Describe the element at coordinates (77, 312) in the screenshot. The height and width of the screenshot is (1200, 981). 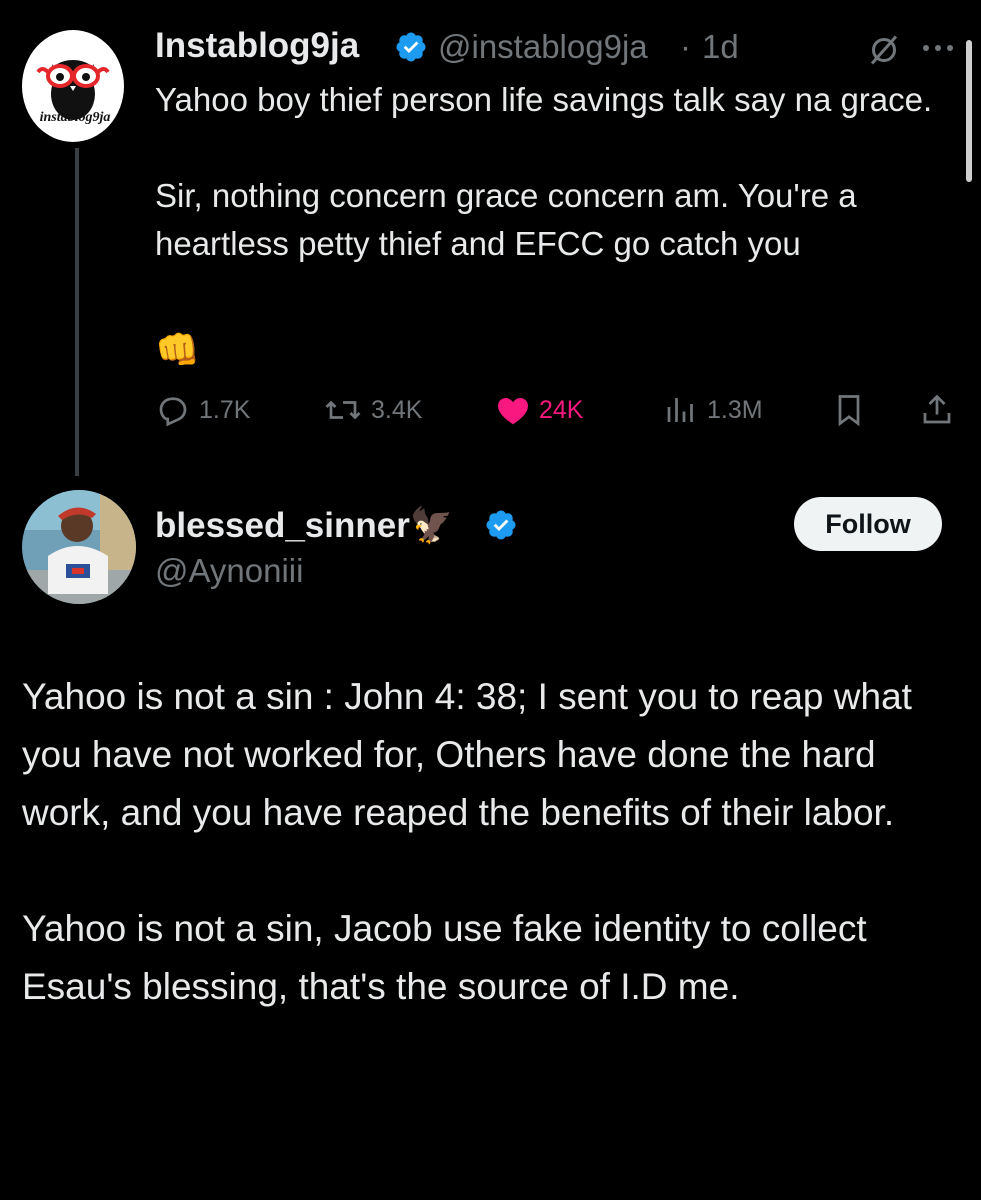
I see `thread-connector-line` at that location.